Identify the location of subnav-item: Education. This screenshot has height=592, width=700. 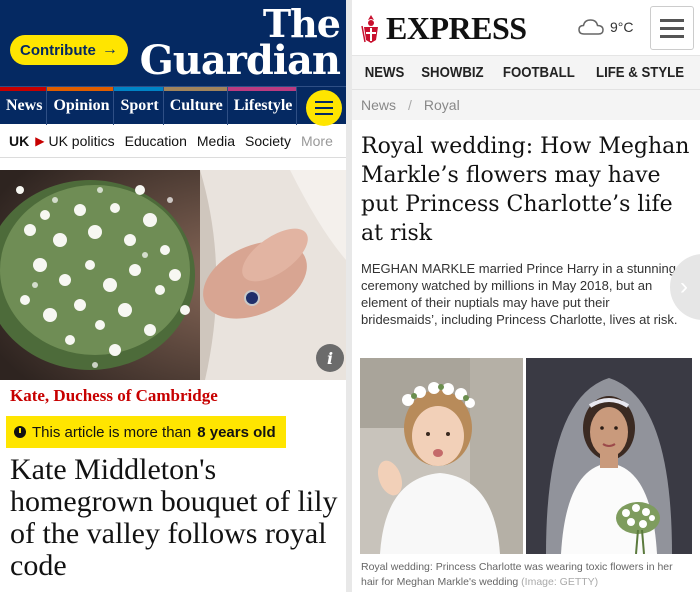
(156, 141).